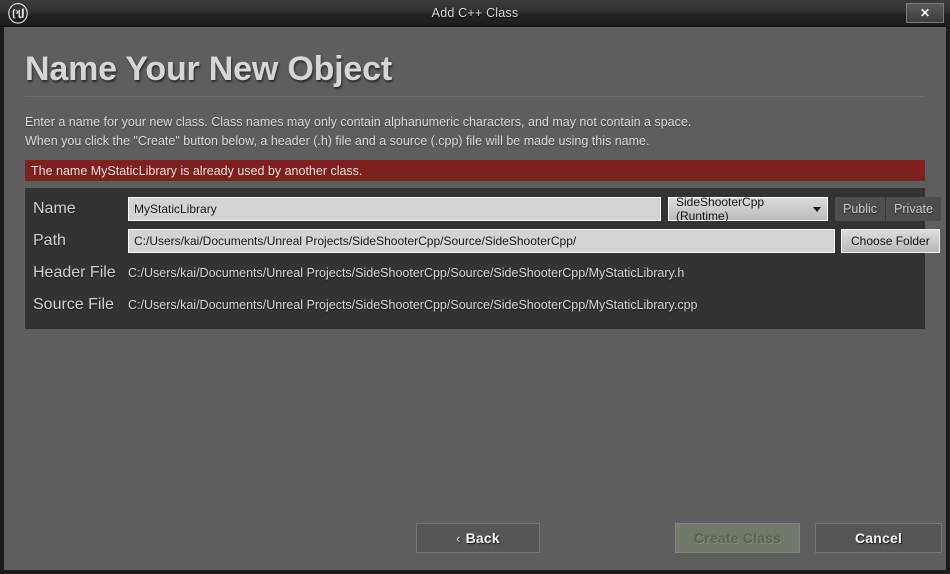 Image resolution: width=950 pixels, height=574 pixels. I want to click on create-class-button: Create Class, so click(737, 538).